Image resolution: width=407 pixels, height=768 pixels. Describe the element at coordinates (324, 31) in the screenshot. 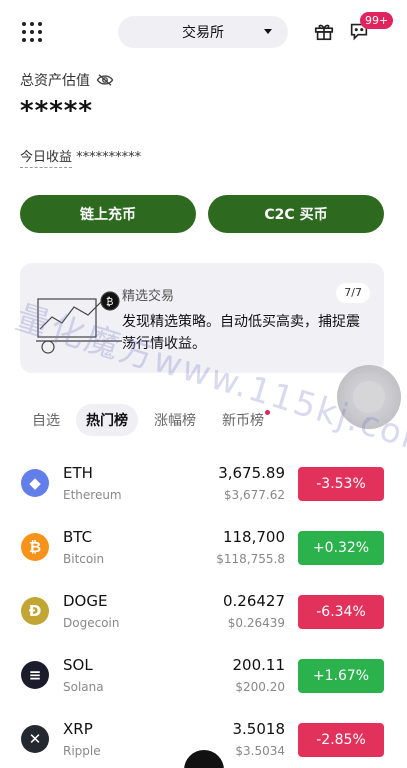

I see `gift-icon` at that location.